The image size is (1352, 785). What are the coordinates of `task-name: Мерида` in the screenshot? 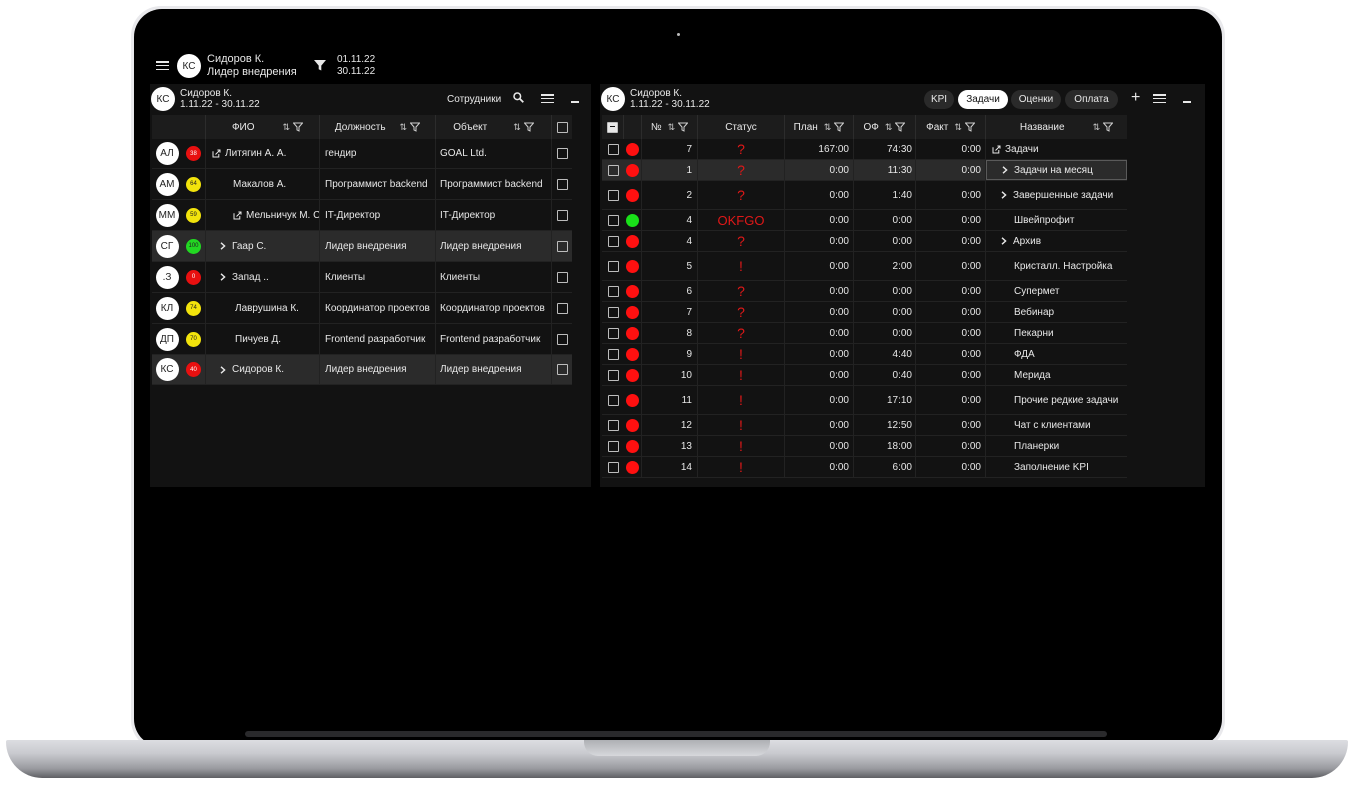 It's located at (1032, 375).